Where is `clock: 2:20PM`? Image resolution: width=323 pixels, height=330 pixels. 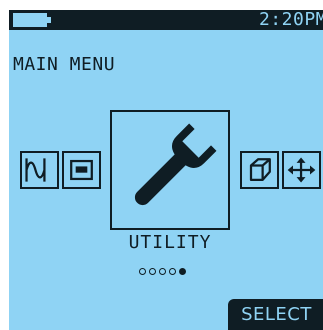 clock: 2:20PM is located at coordinates (290, 20).